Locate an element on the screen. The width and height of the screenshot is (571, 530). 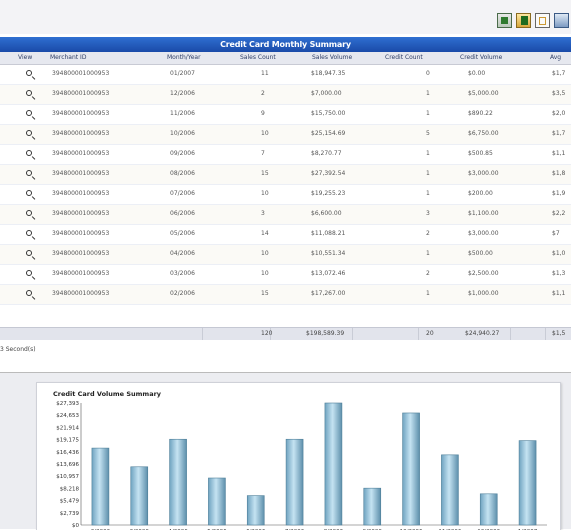
cell-sales-count: 2 is located at coordinates (263, 93).